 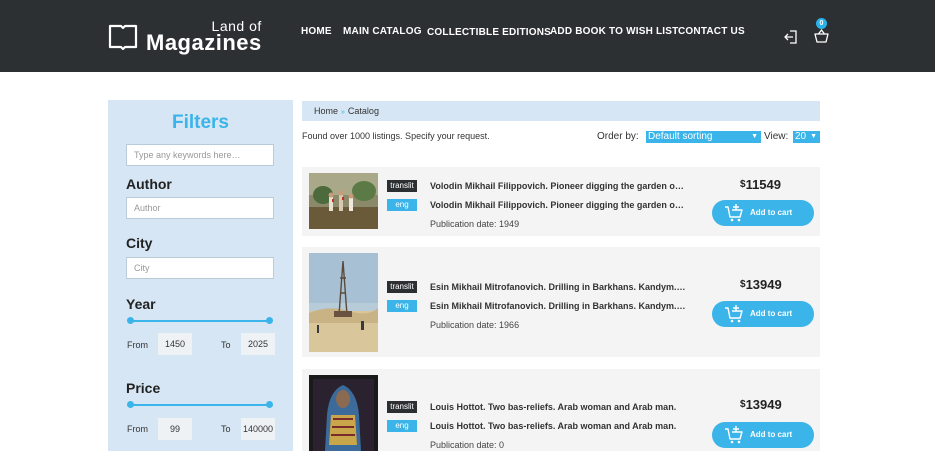 I want to click on price-value: 11549, so click(x=763, y=184).